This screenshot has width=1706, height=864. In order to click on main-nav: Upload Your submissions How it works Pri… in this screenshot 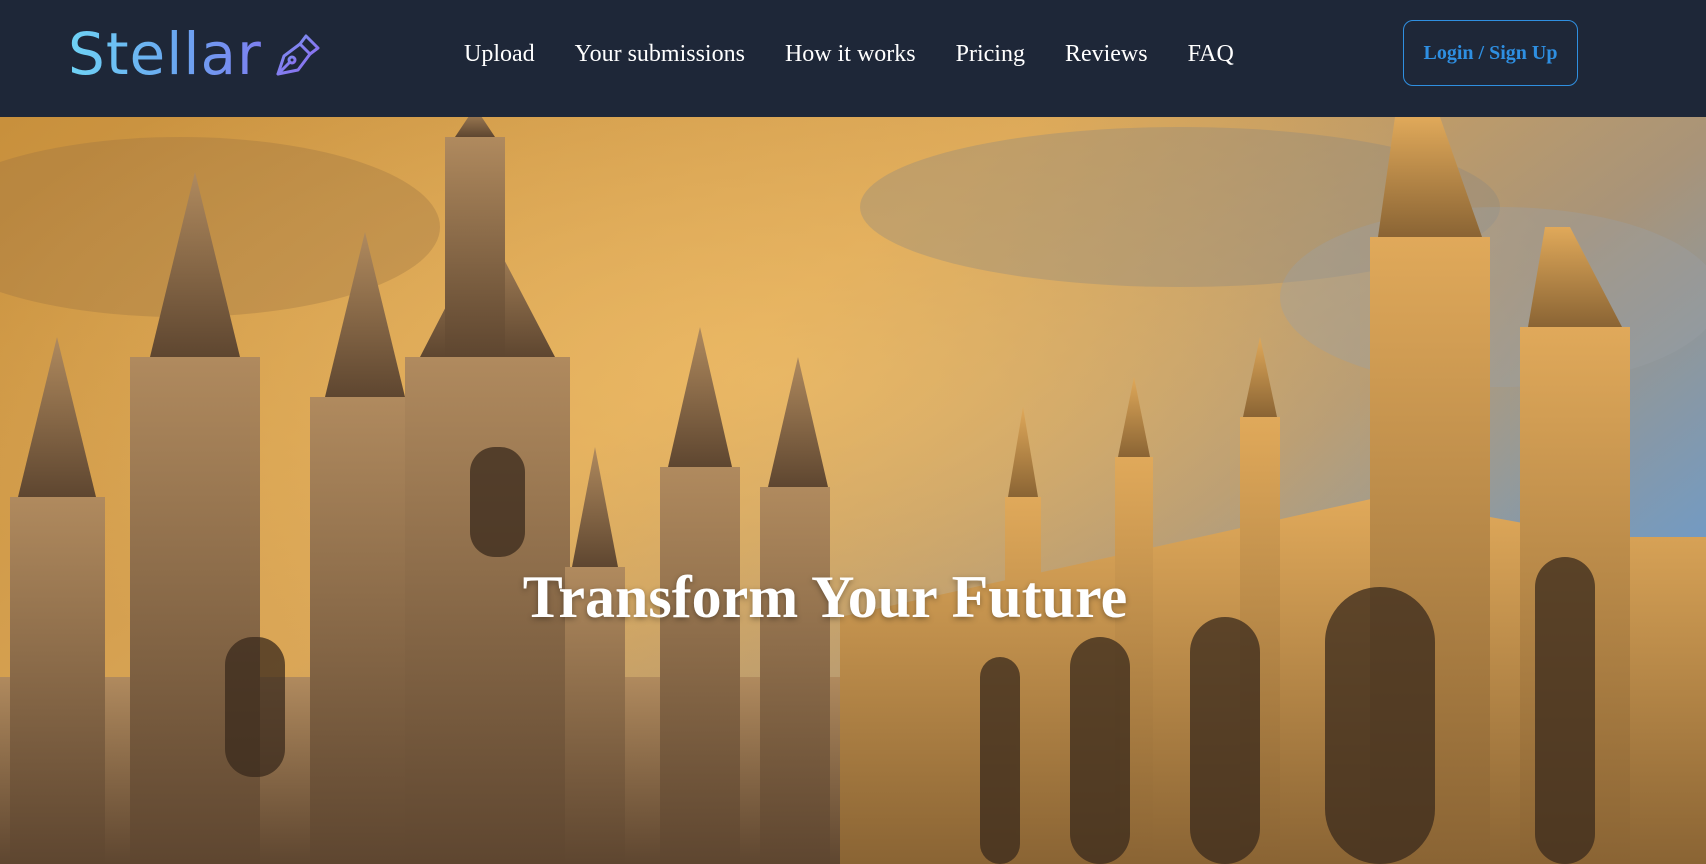, I will do `click(849, 54)`.